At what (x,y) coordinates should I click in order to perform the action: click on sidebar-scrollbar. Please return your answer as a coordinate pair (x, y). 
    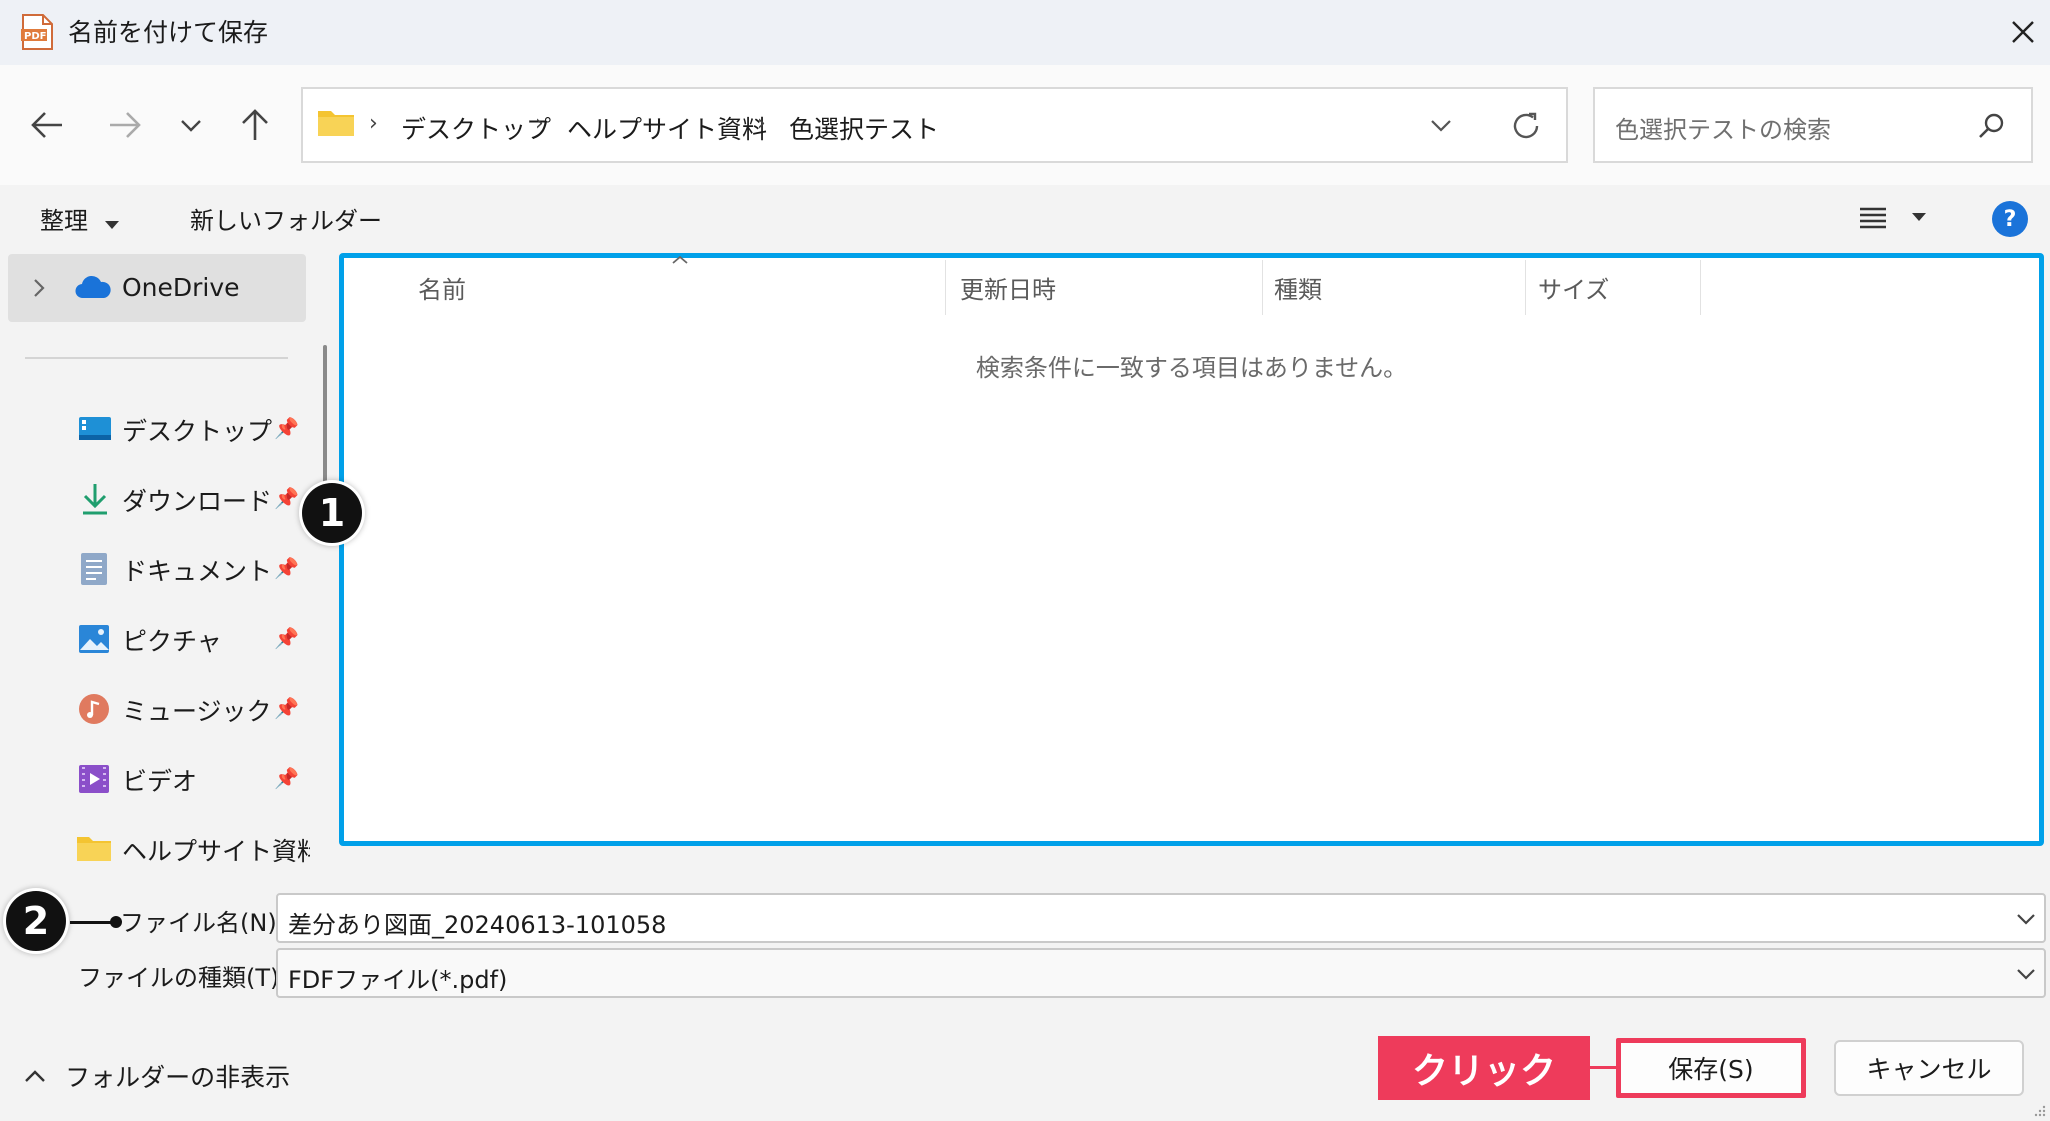
    Looking at the image, I should click on (325, 415).